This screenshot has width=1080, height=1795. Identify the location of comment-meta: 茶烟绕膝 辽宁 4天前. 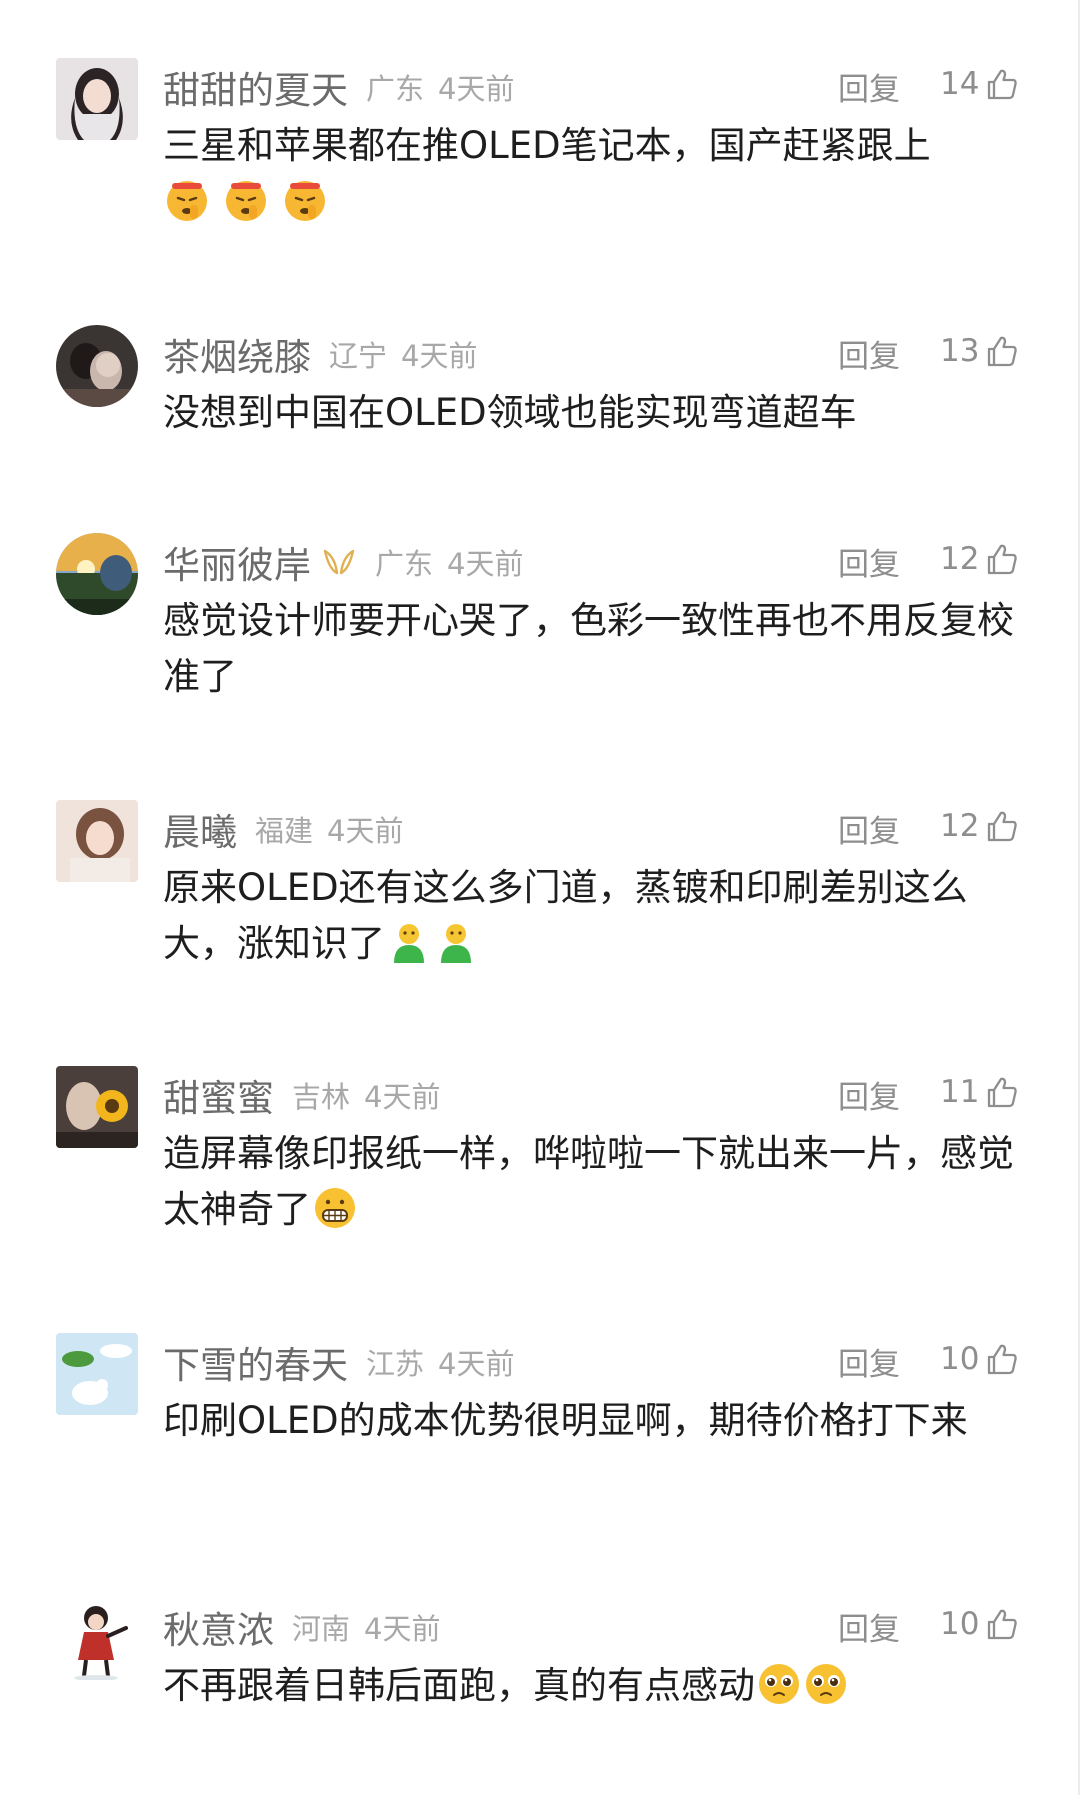
(320, 354).